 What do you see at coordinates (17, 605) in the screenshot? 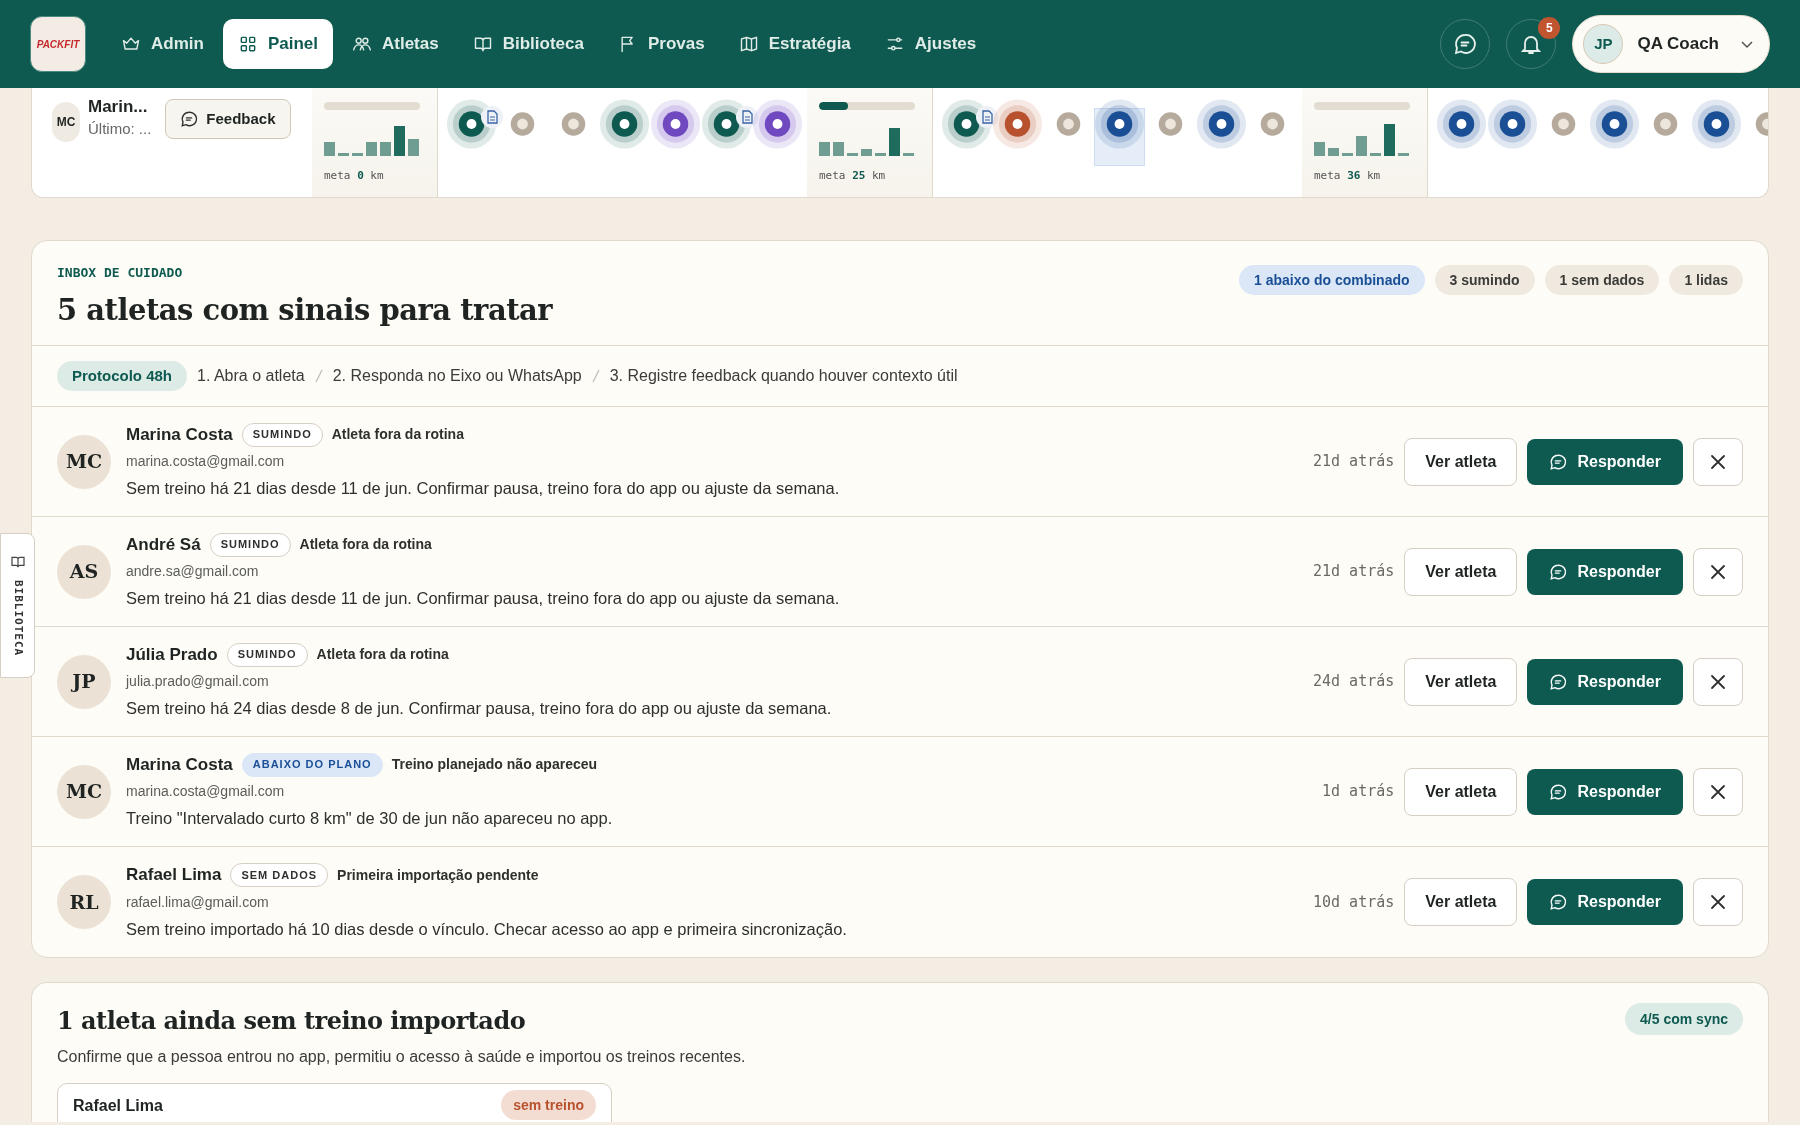
I see `side-library-tab: BIBLIOTECA` at bounding box center [17, 605].